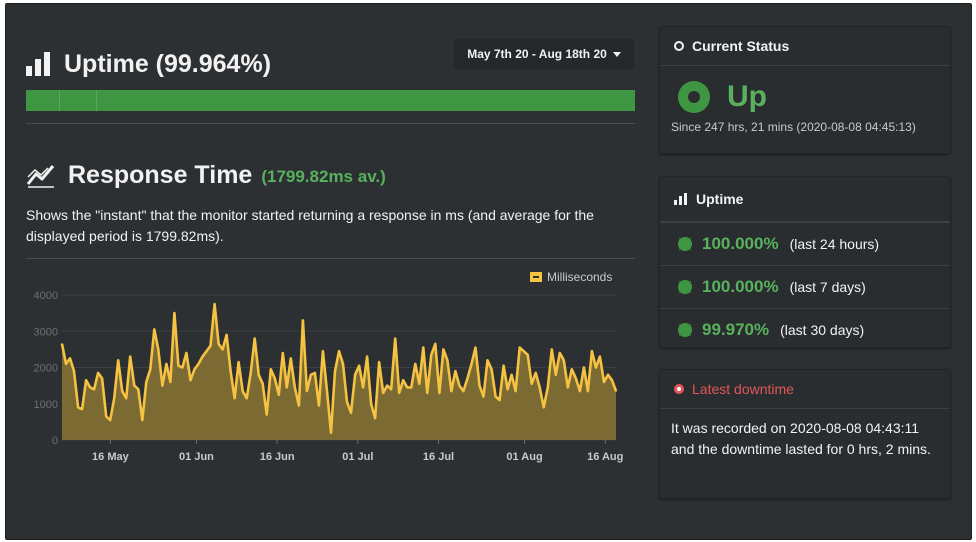 The width and height of the screenshot is (976, 542). What do you see at coordinates (536, 277) in the screenshot?
I see `legend-swatch-mark` at bounding box center [536, 277].